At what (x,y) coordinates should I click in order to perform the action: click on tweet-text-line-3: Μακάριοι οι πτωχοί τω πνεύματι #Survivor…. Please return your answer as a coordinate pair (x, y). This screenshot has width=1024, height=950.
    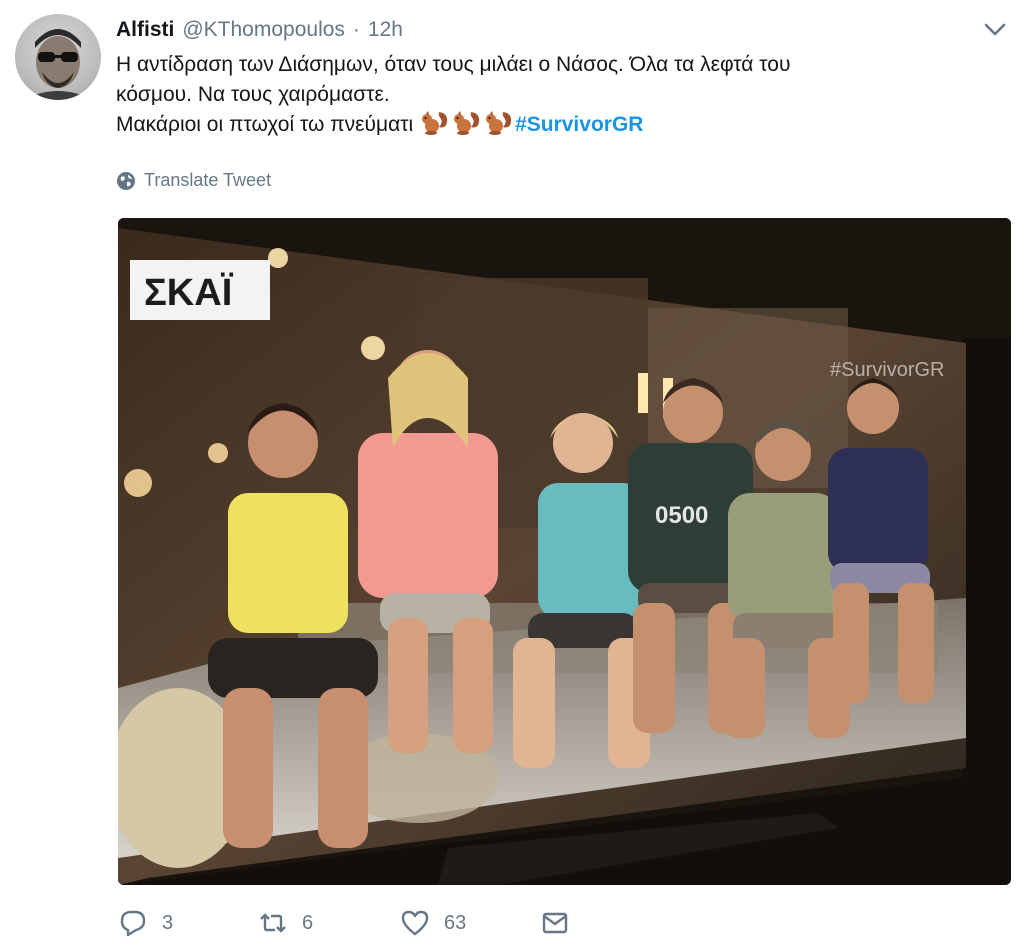
    Looking at the image, I should click on (546, 125).